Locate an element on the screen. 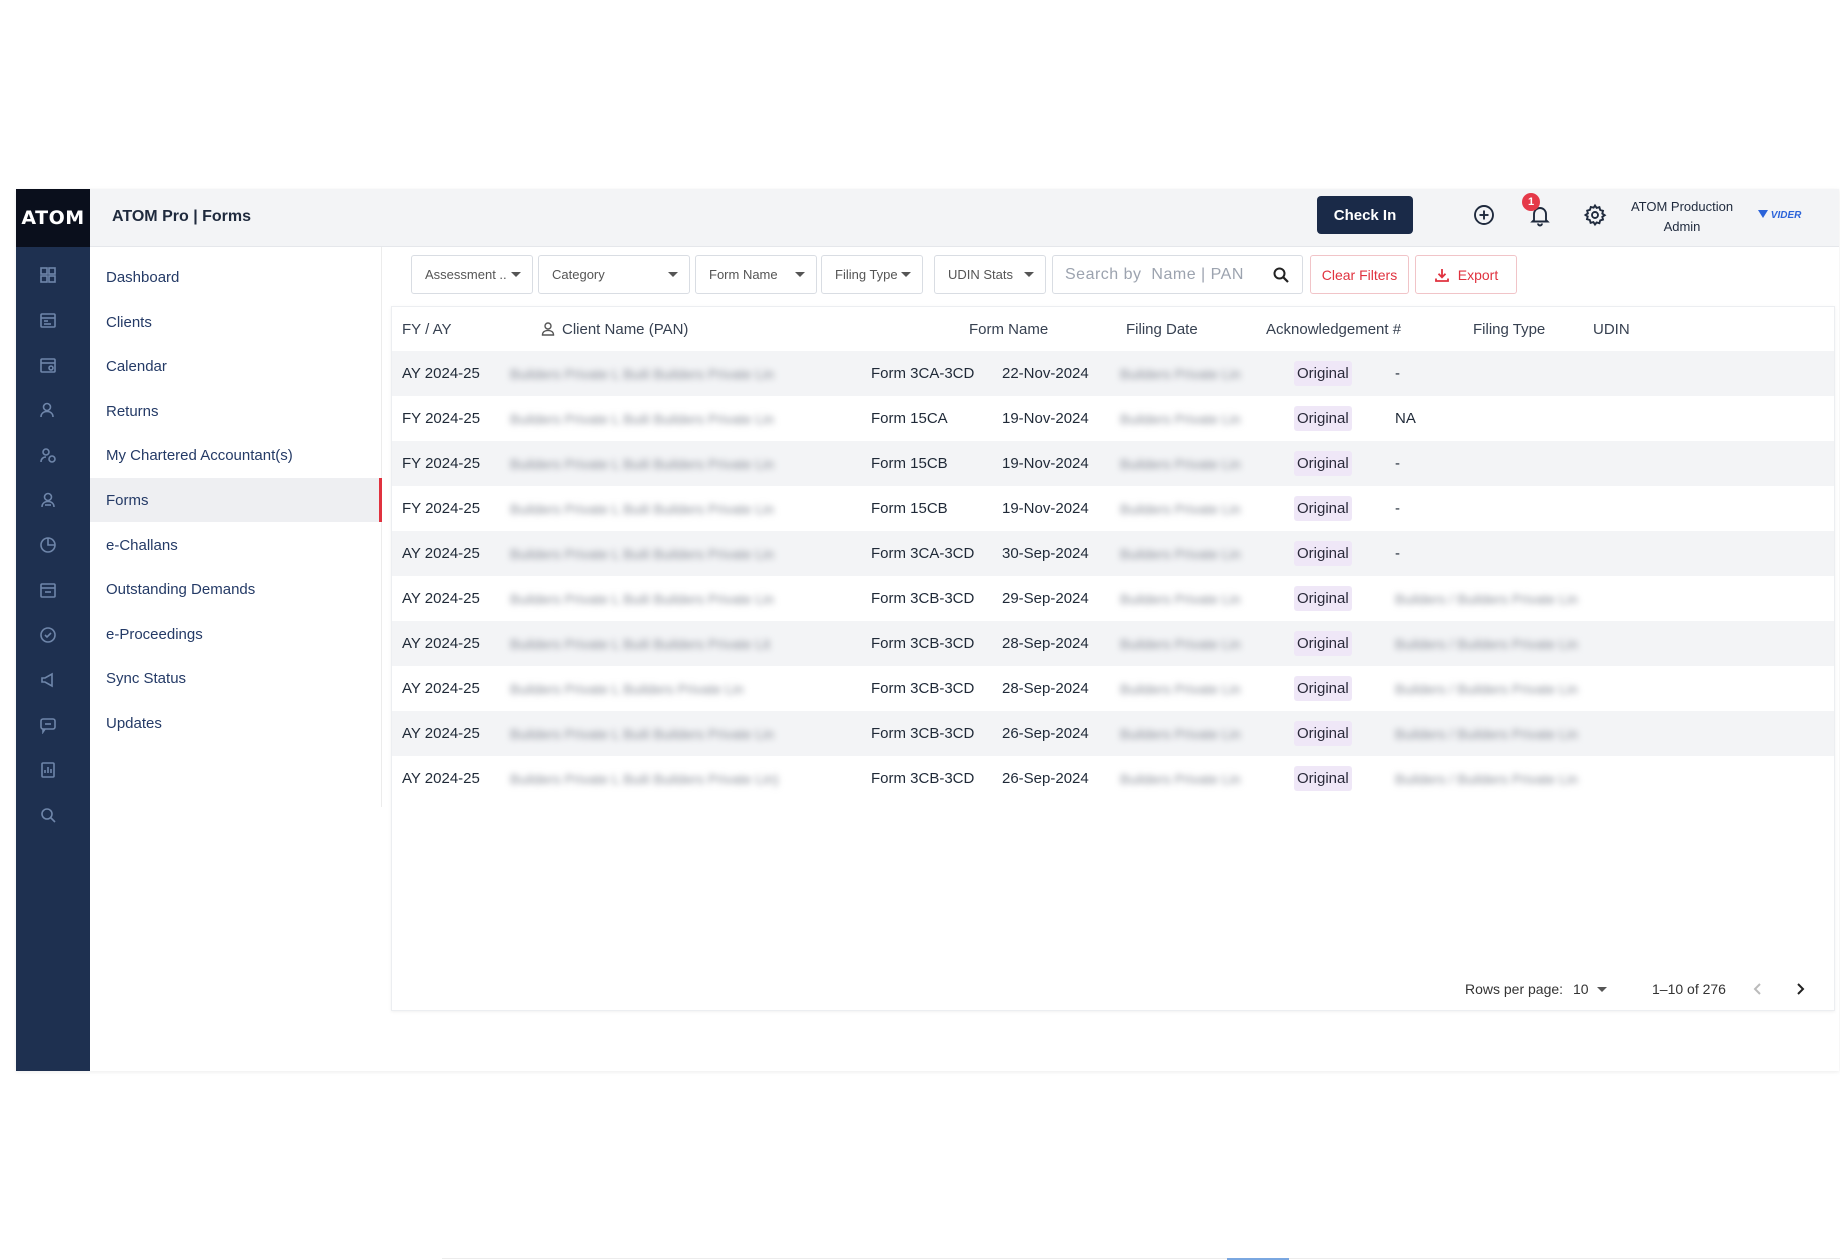 The width and height of the screenshot is (1840, 1260). calendar-icon is located at coordinates (48, 365).